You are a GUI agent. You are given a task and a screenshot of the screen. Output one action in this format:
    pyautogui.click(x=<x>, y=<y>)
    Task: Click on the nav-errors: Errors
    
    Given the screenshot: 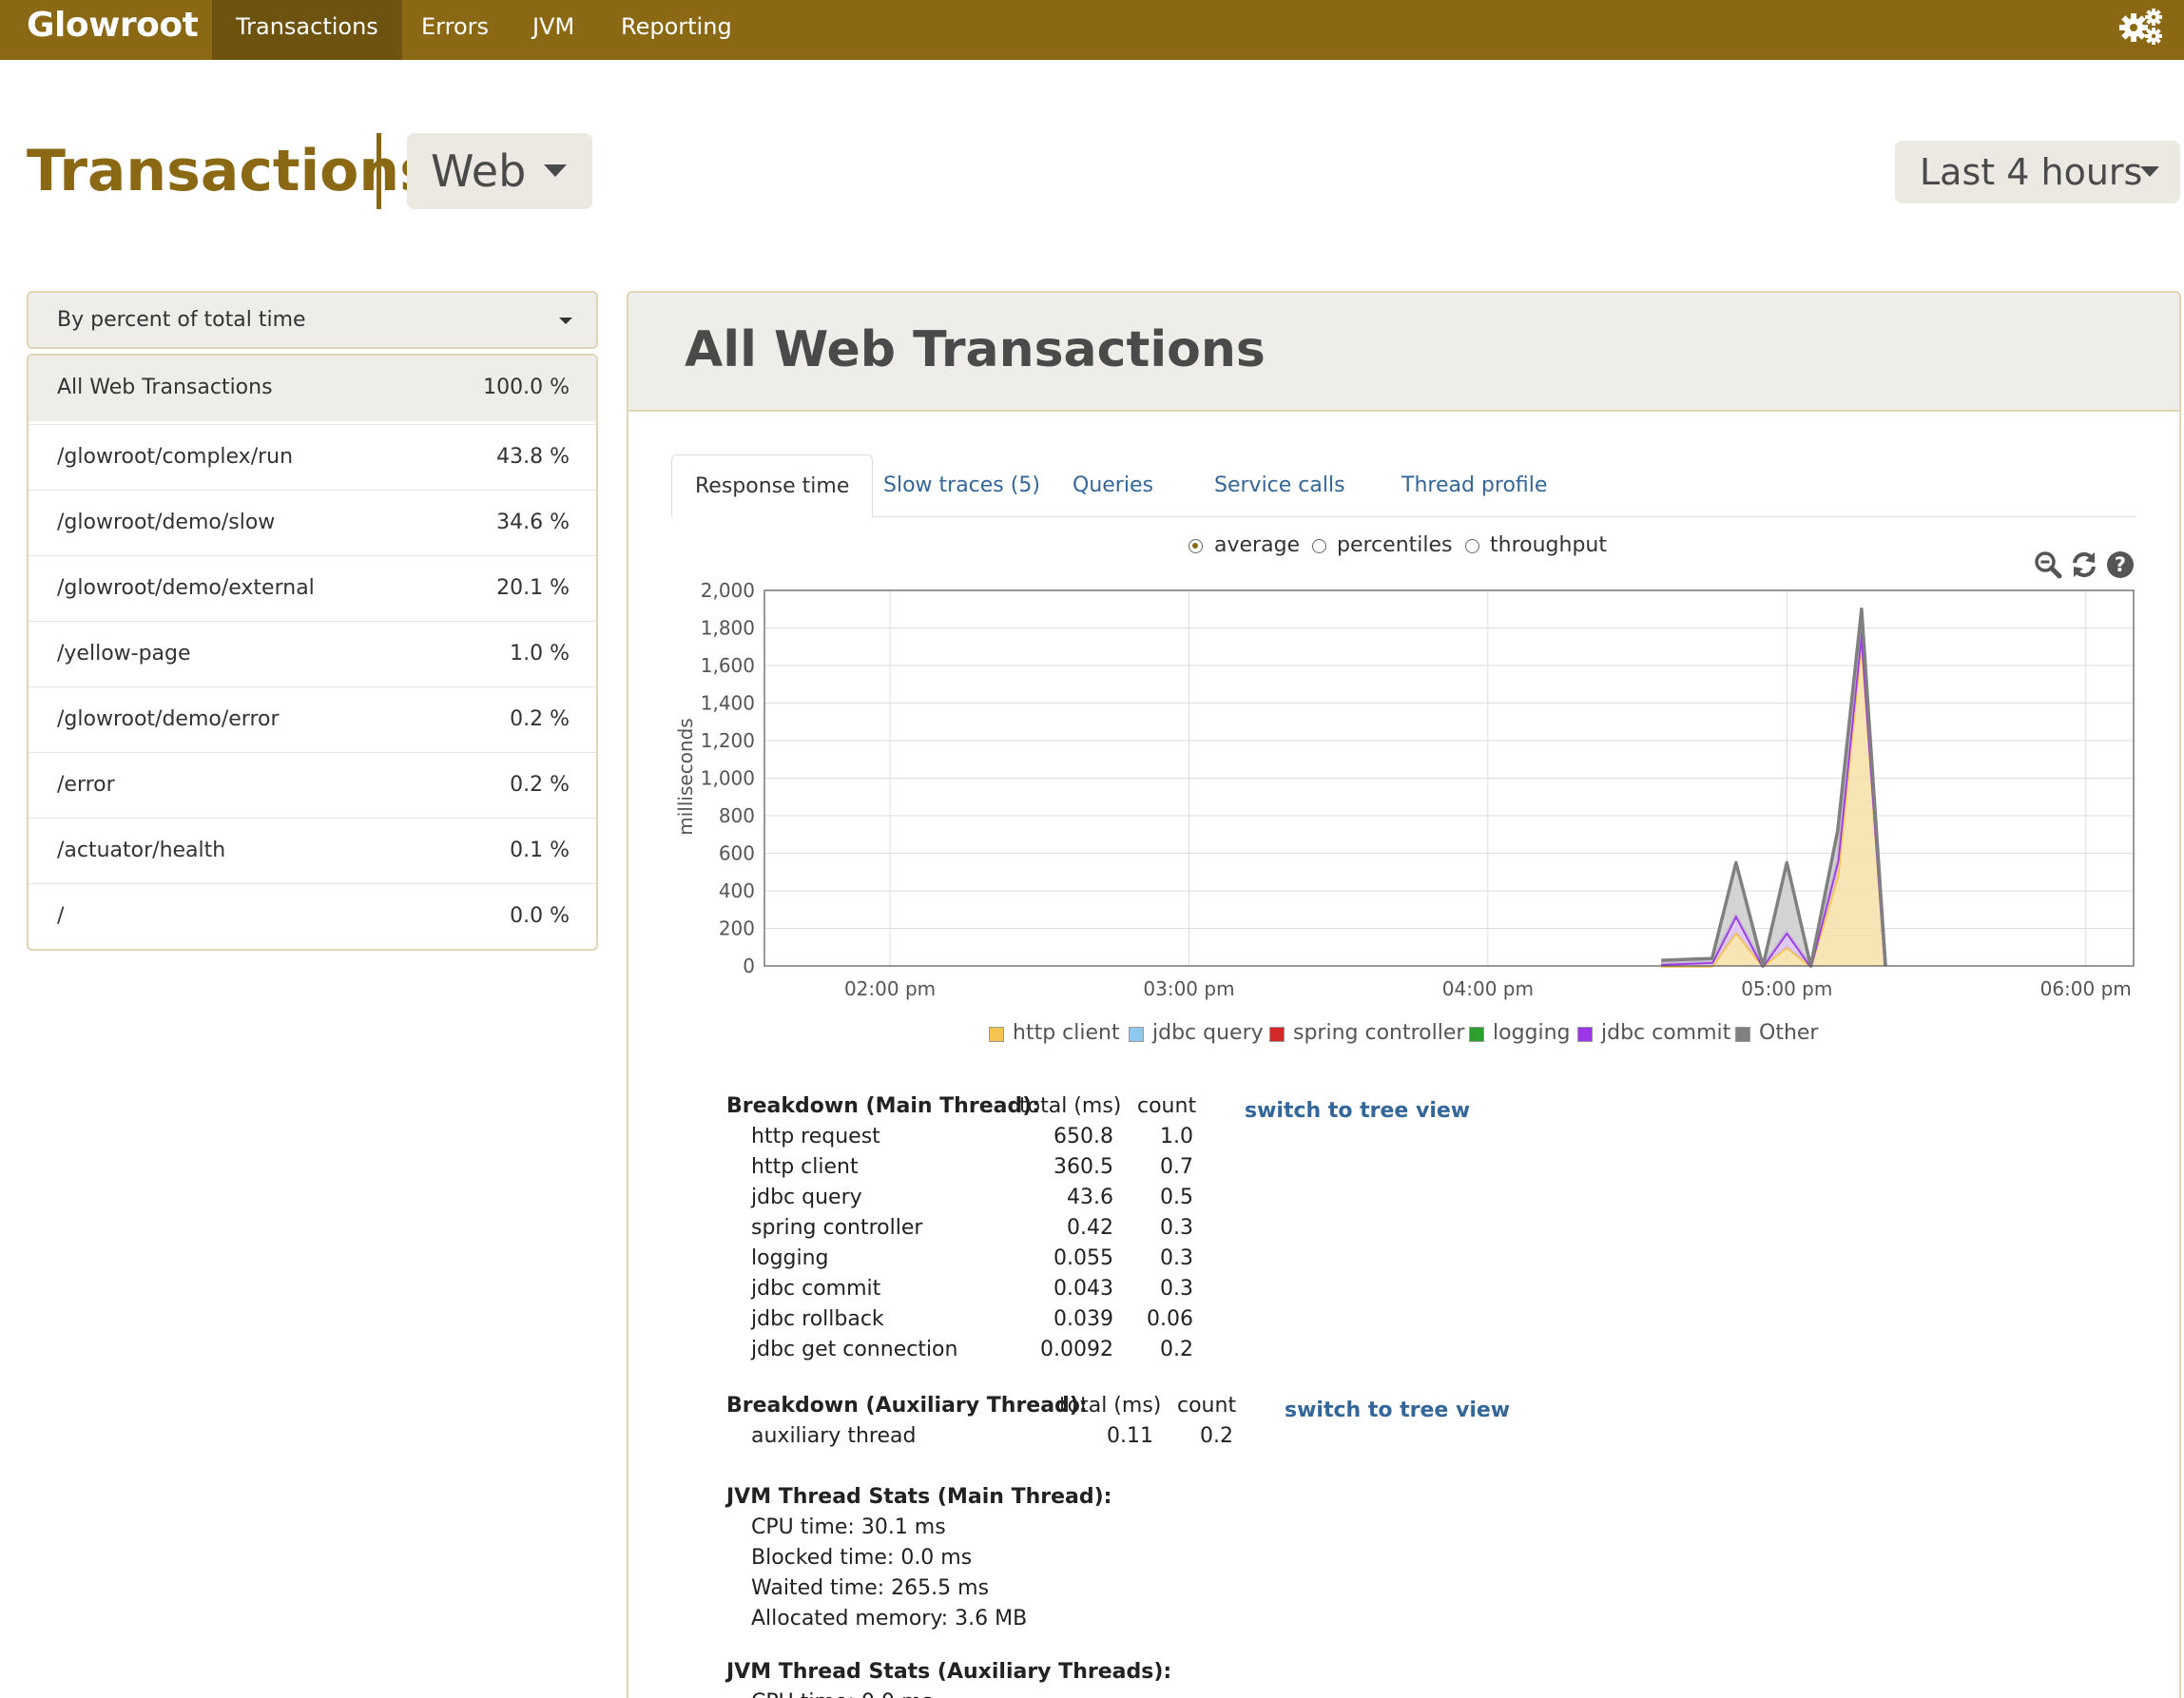 What is the action you would take?
    pyautogui.click(x=454, y=30)
    